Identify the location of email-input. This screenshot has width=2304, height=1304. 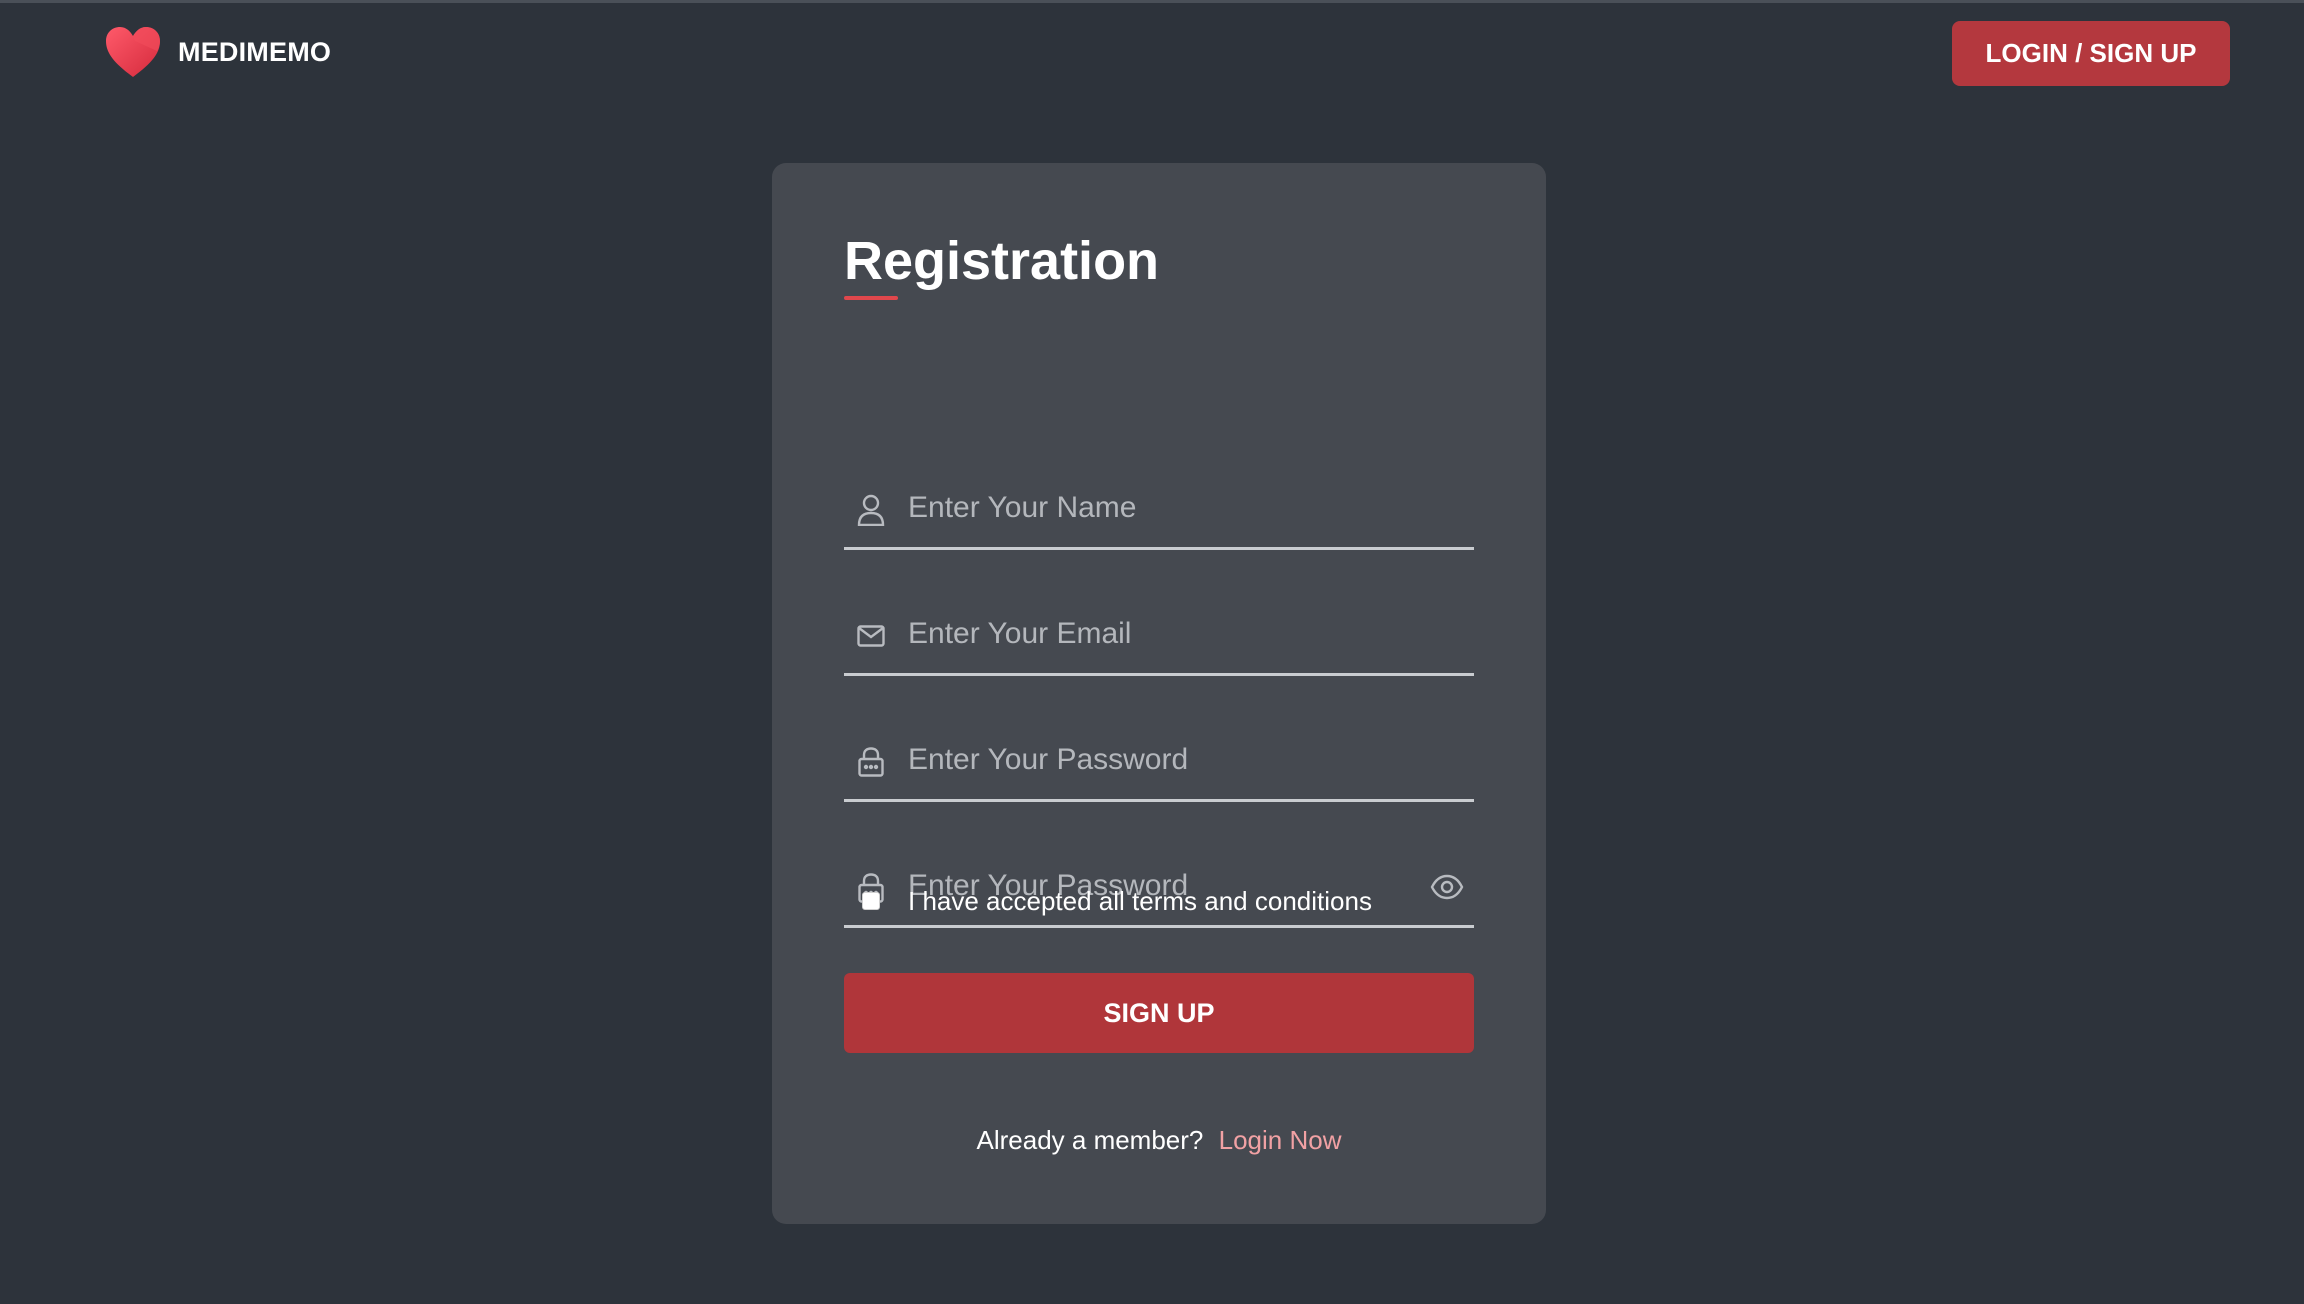
(1158, 634).